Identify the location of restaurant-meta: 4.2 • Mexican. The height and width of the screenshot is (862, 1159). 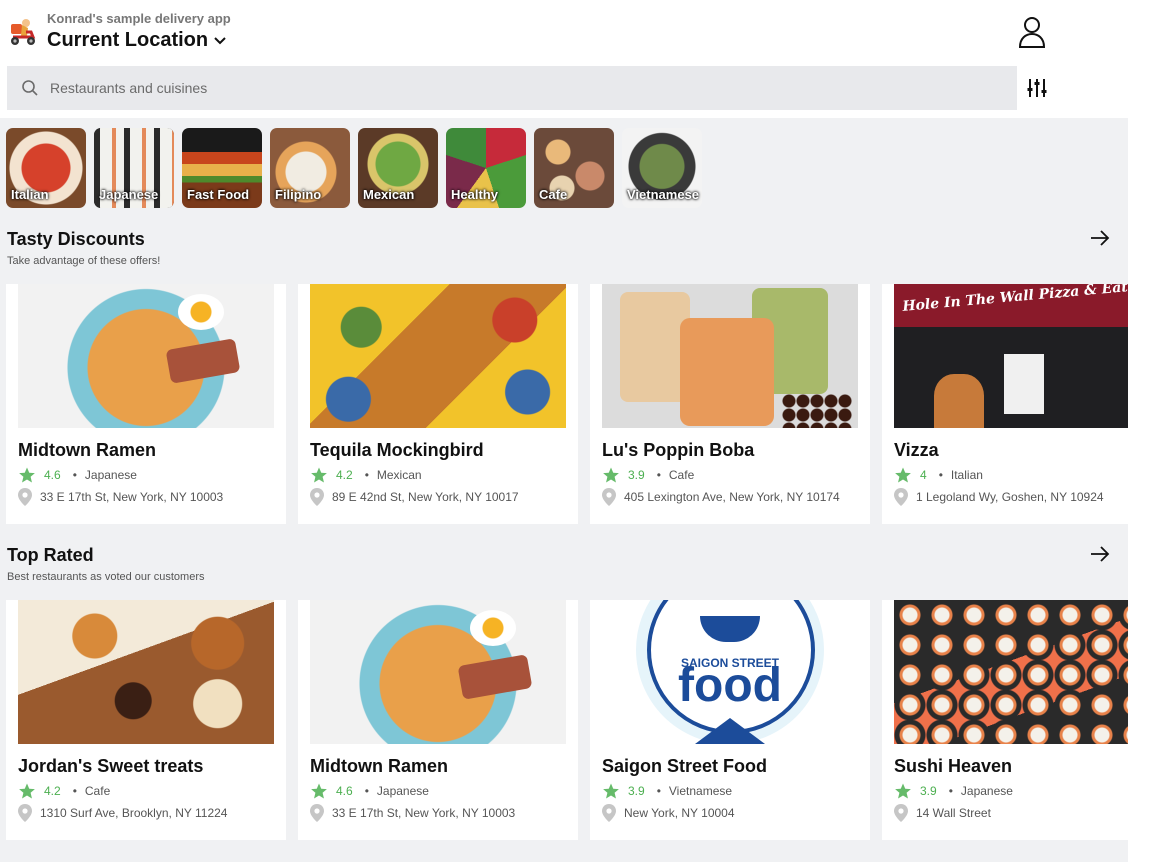
(366, 475).